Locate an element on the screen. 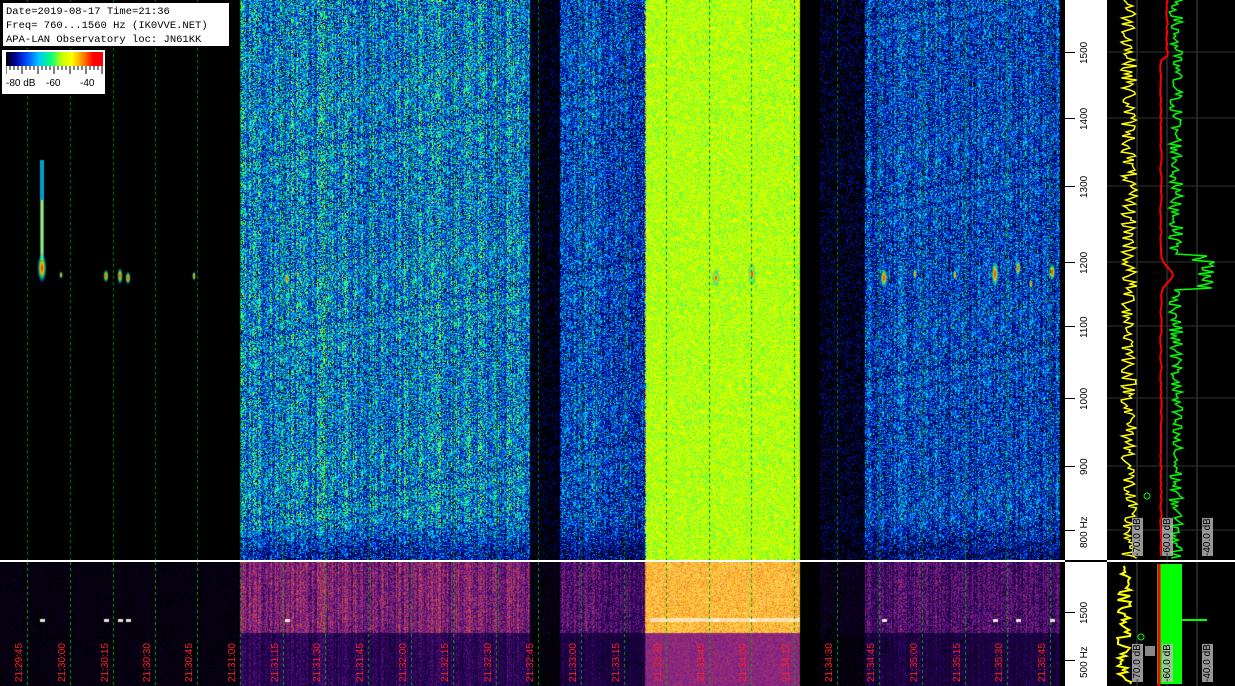 The width and height of the screenshot is (1235, 686). time-label: 21:32:15 is located at coordinates (445, 662).